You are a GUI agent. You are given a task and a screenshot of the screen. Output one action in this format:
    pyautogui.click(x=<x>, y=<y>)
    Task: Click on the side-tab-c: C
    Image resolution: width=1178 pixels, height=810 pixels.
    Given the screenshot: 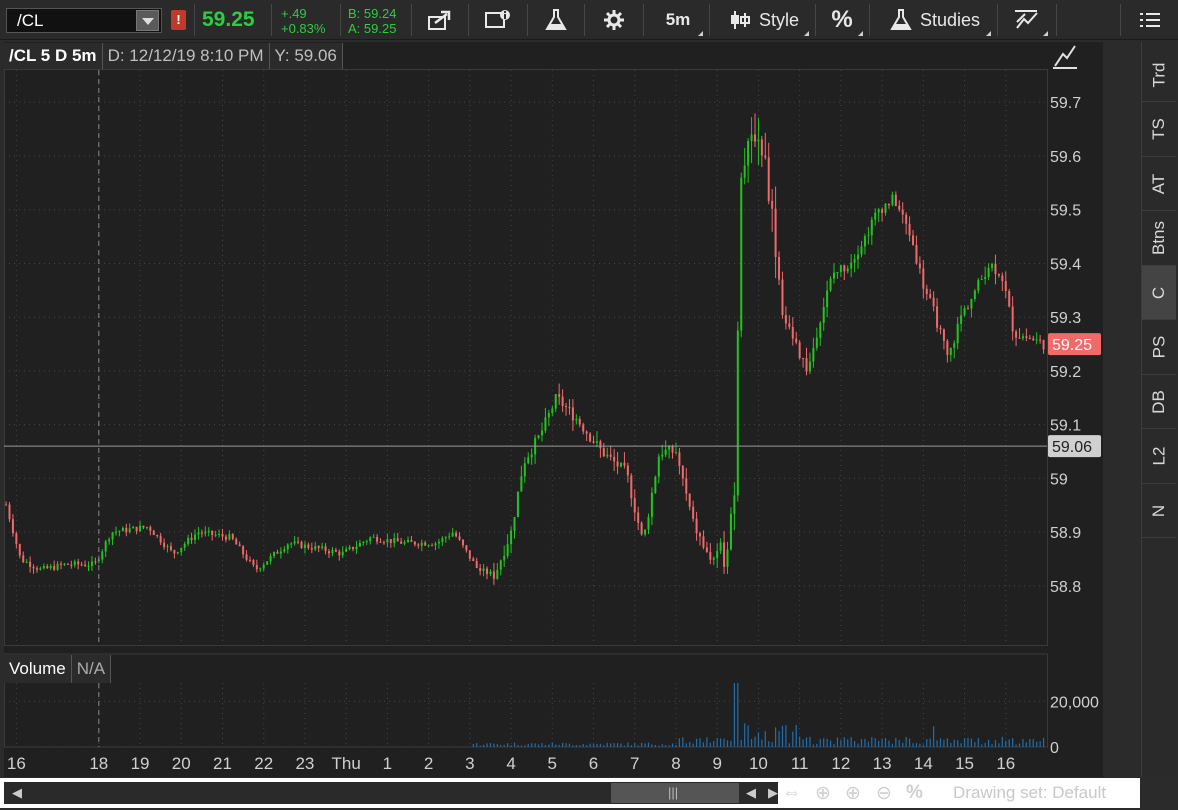 What is the action you would take?
    pyautogui.click(x=1159, y=293)
    